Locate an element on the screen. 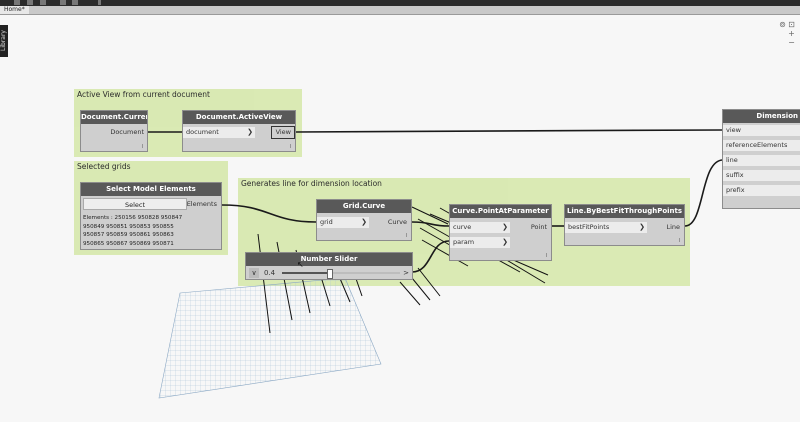  plus-icon: + is located at coordinates (791, 33).